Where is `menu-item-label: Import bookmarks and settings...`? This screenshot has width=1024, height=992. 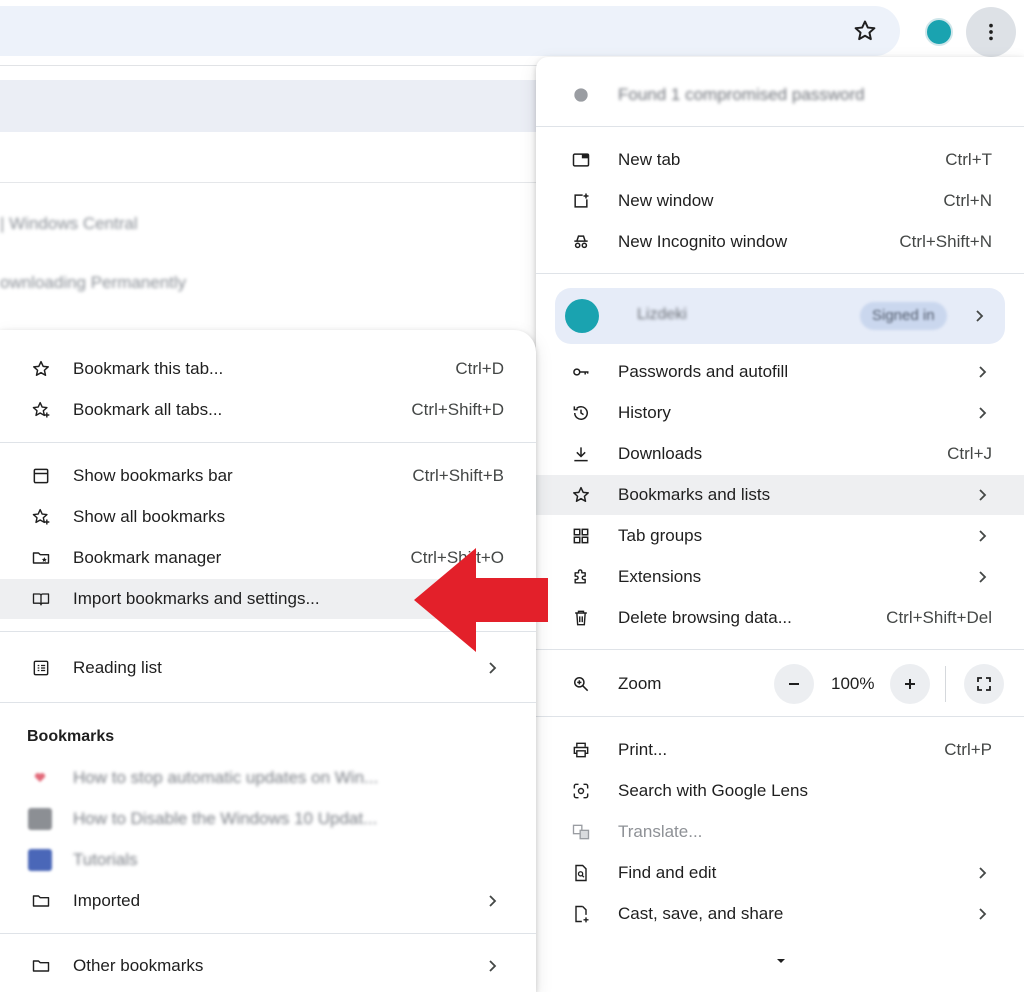
menu-item-label: Import bookmarks and settings... is located at coordinates (196, 598).